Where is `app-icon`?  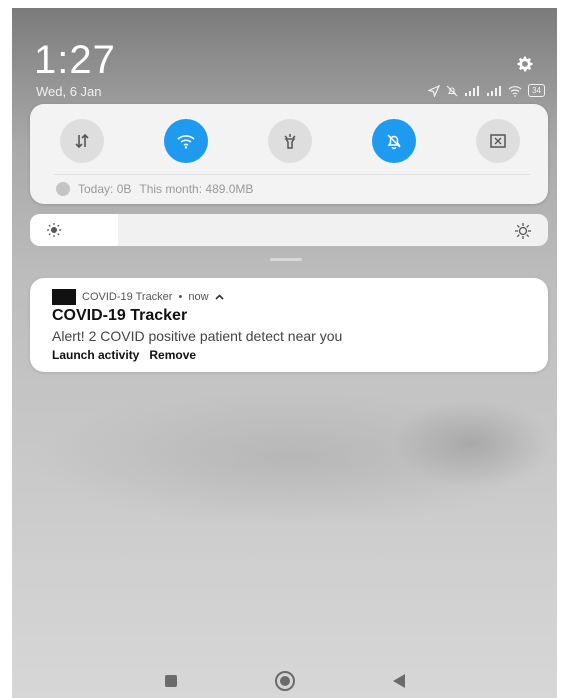
app-icon is located at coordinates (64, 297).